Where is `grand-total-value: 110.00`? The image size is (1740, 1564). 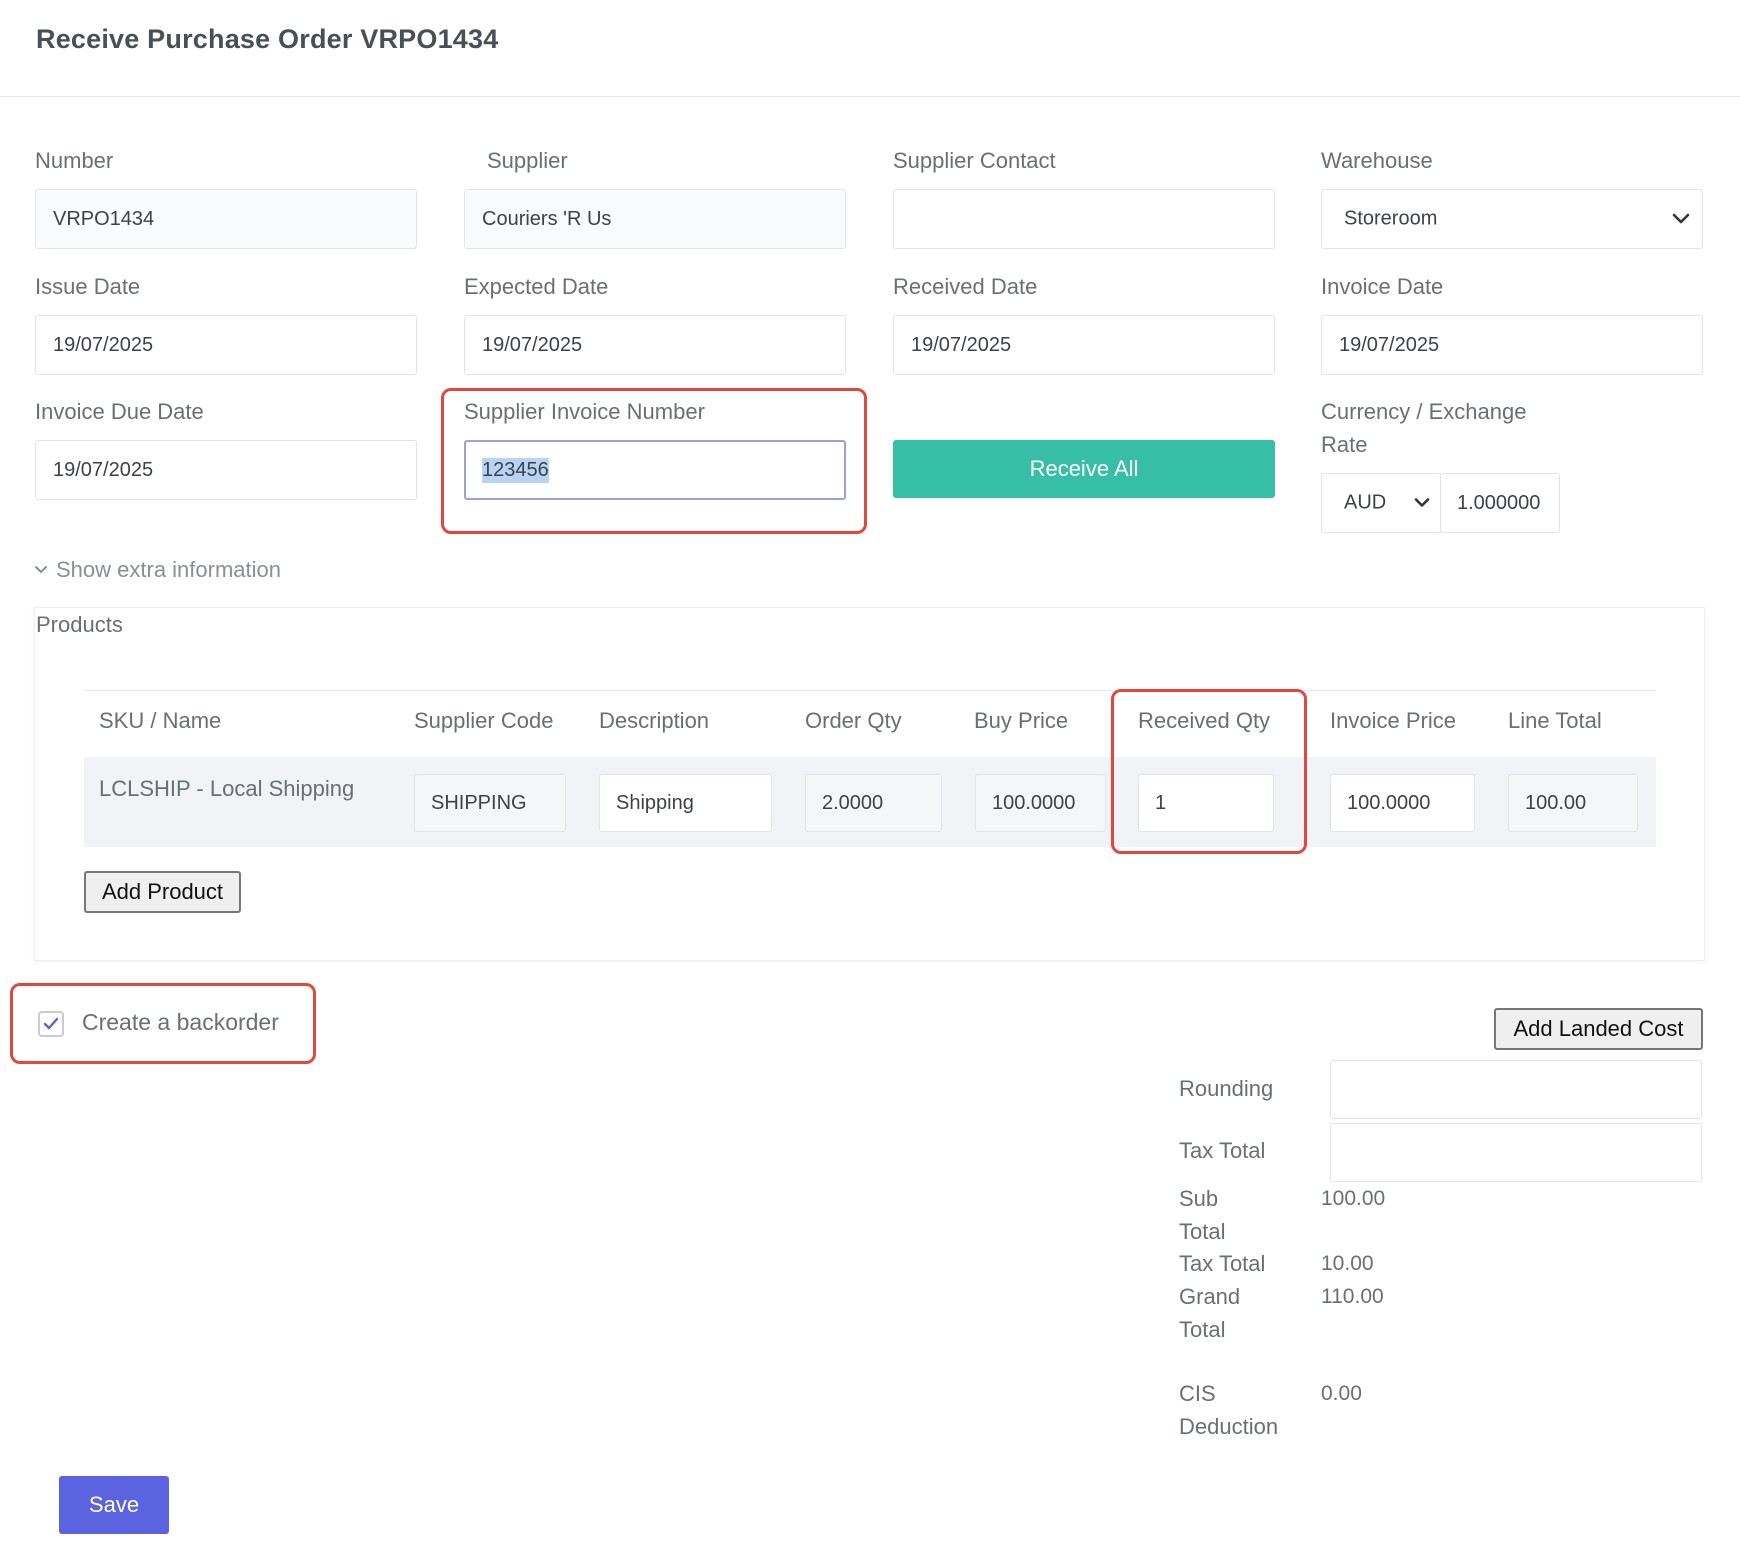 grand-total-value: 110.00 is located at coordinates (1352, 1296).